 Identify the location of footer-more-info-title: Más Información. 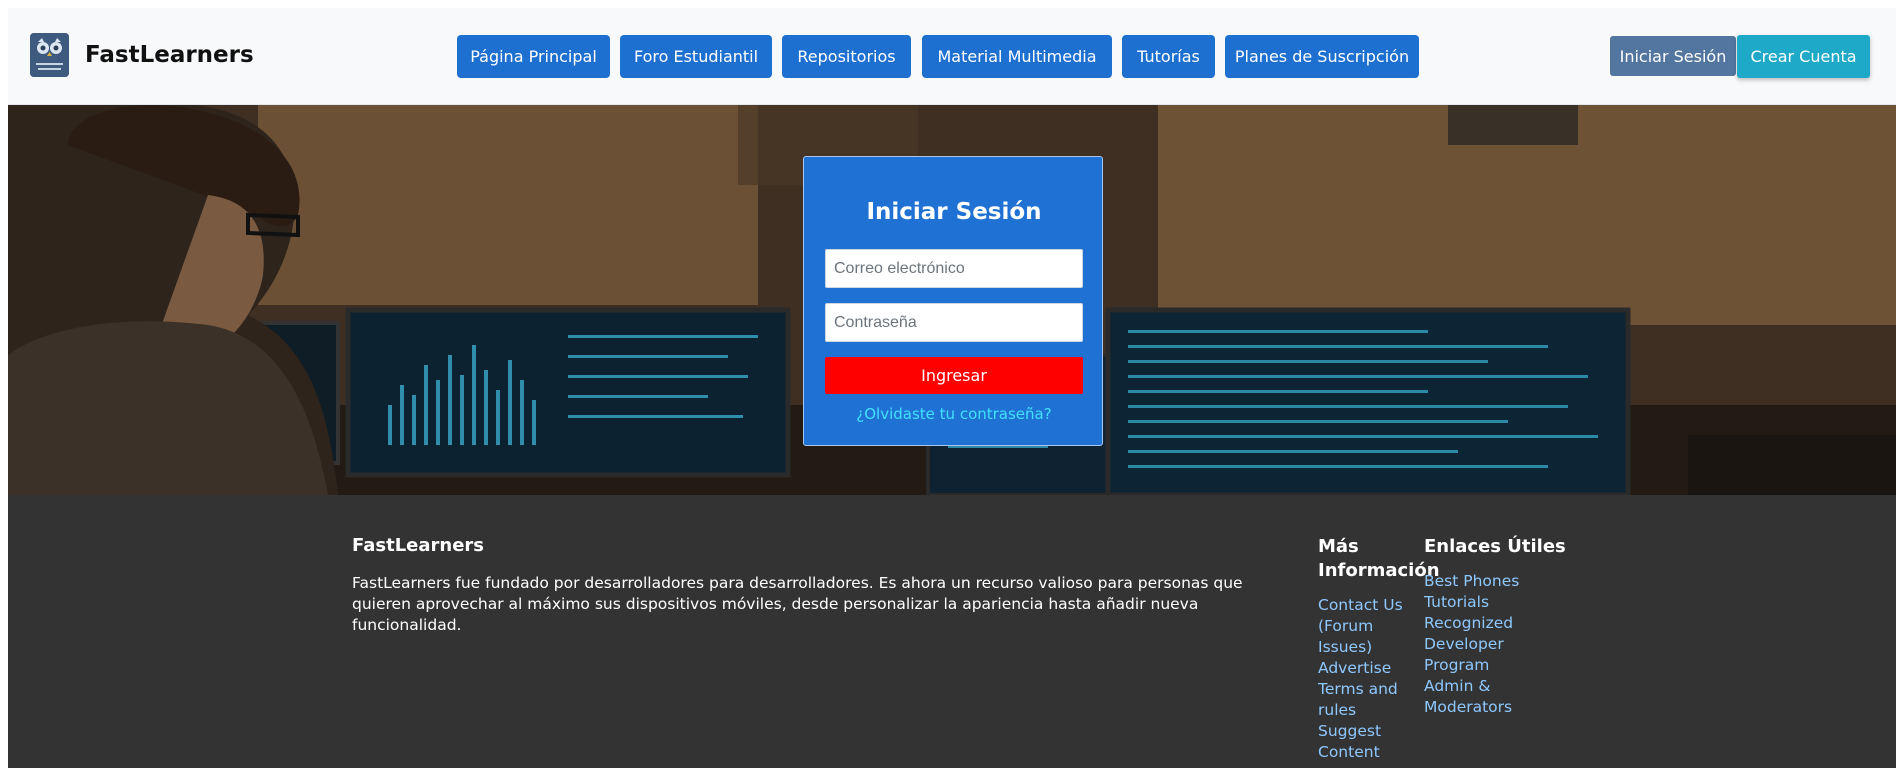
(1379, 558).